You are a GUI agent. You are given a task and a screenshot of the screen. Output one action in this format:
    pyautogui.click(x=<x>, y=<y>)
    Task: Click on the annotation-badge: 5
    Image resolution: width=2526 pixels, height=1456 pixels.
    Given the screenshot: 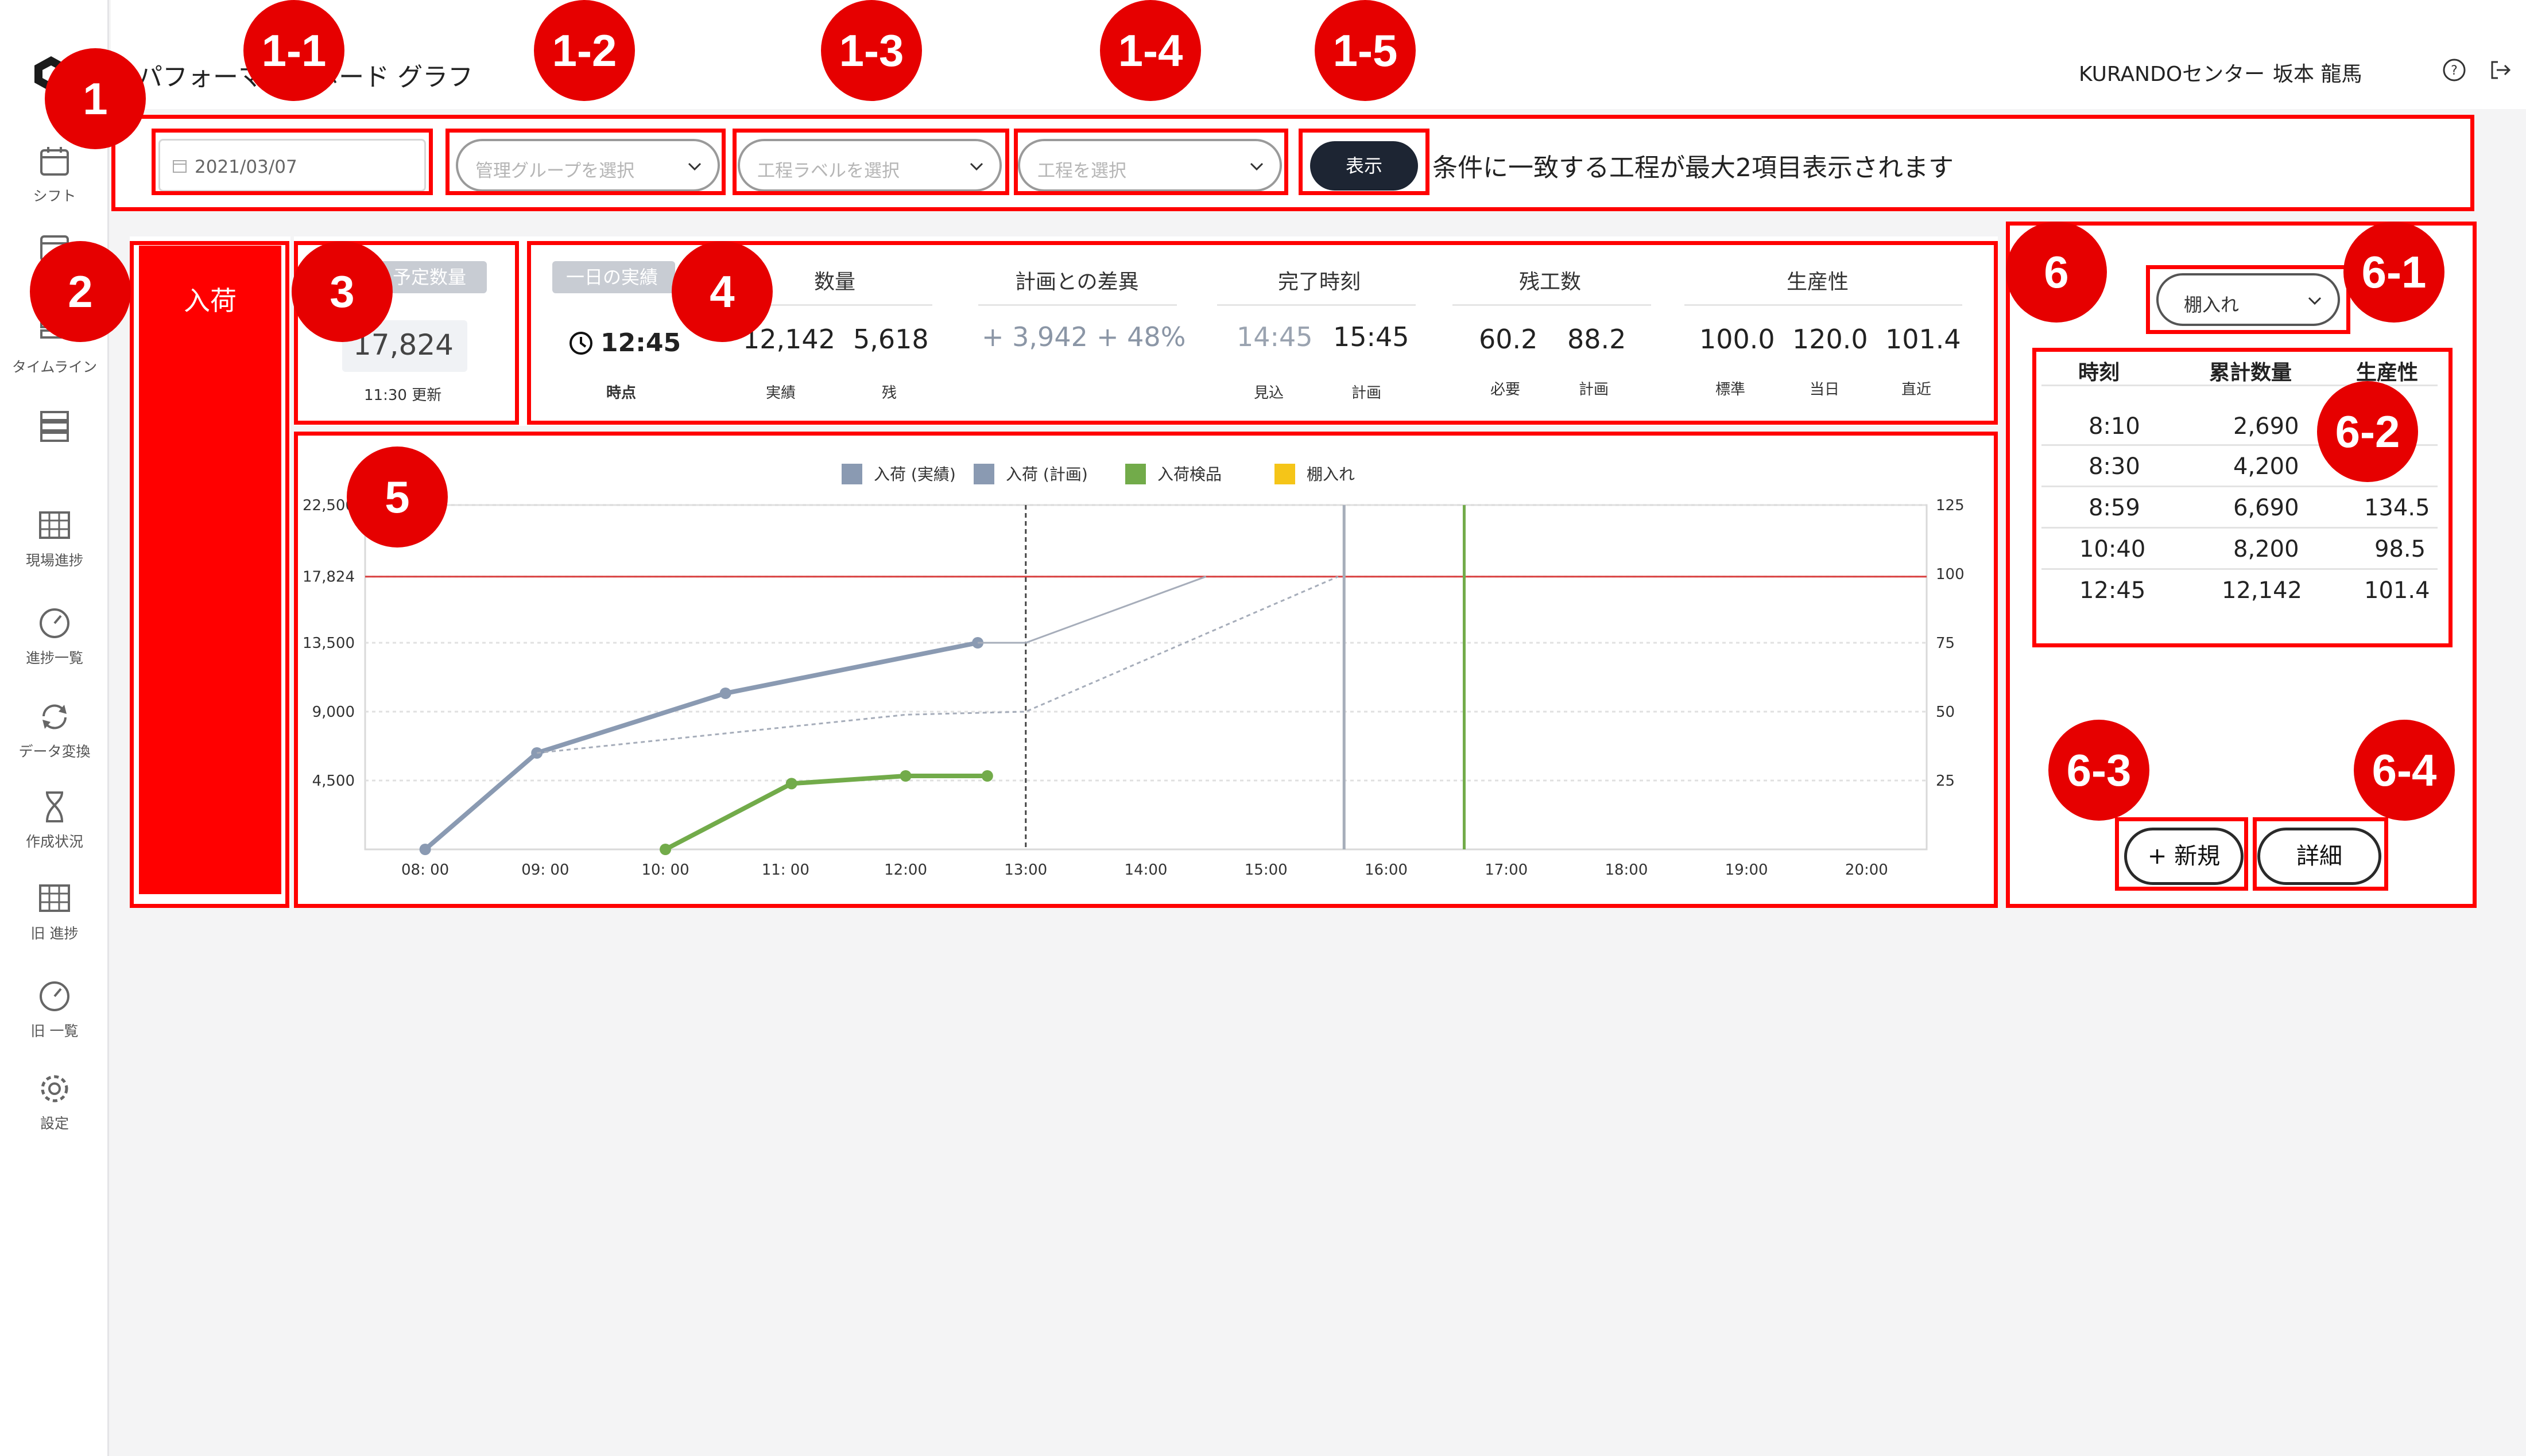 What is the action you would take?
    pyautogui.click(x=397, y=497)
    